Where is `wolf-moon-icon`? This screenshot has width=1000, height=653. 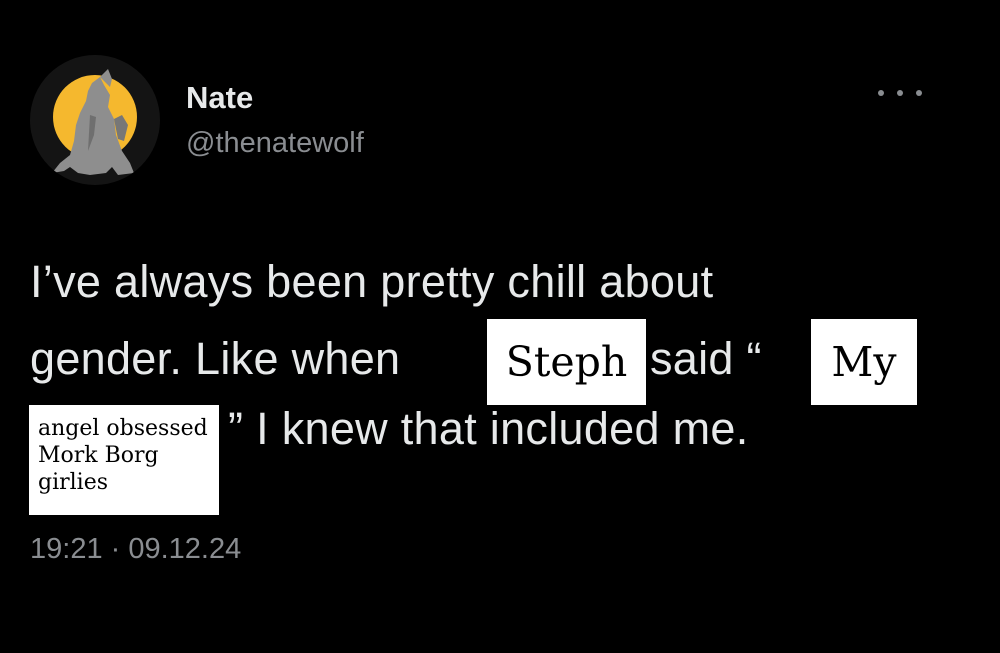 wolf-moon-icon is located at coordinates (94, 122).